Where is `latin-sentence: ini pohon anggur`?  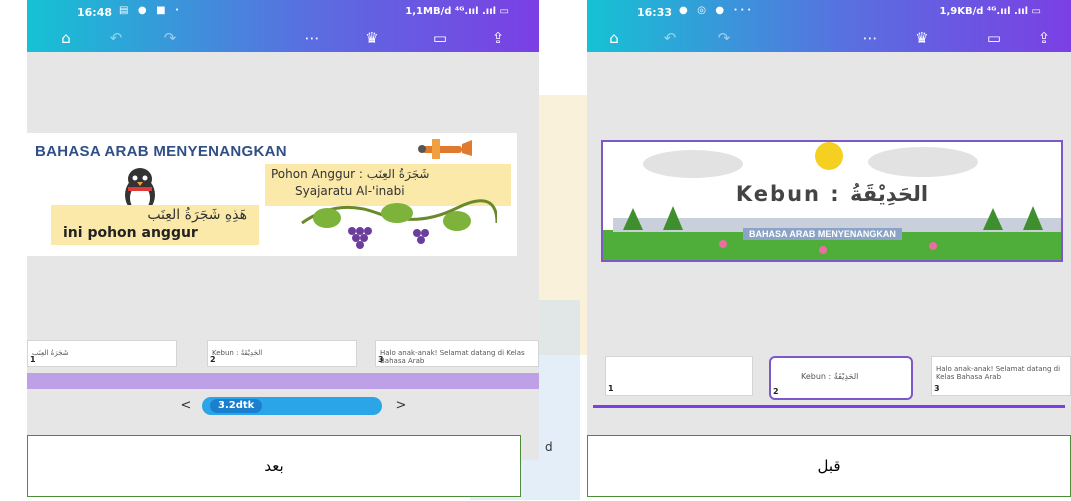 latin-sentence: ini pohon anggur is located at coordinates (130, 233).